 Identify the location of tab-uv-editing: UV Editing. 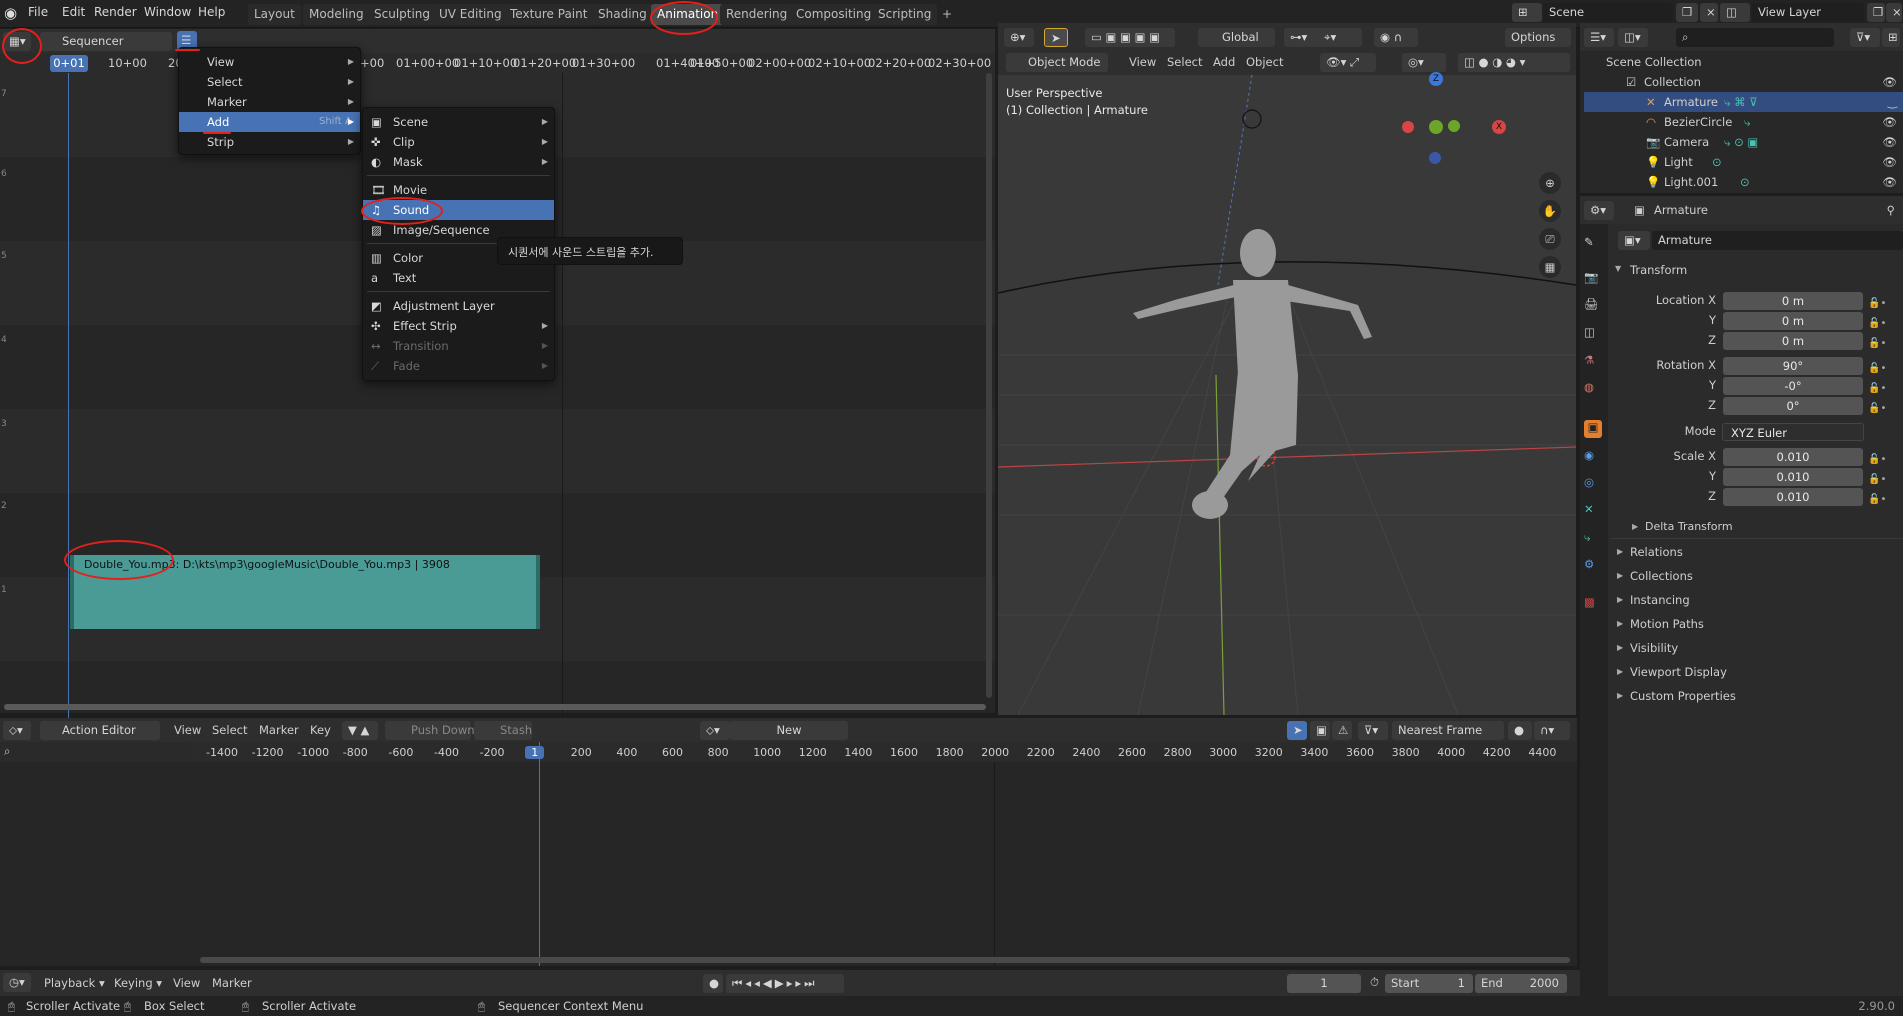
(470, 14).